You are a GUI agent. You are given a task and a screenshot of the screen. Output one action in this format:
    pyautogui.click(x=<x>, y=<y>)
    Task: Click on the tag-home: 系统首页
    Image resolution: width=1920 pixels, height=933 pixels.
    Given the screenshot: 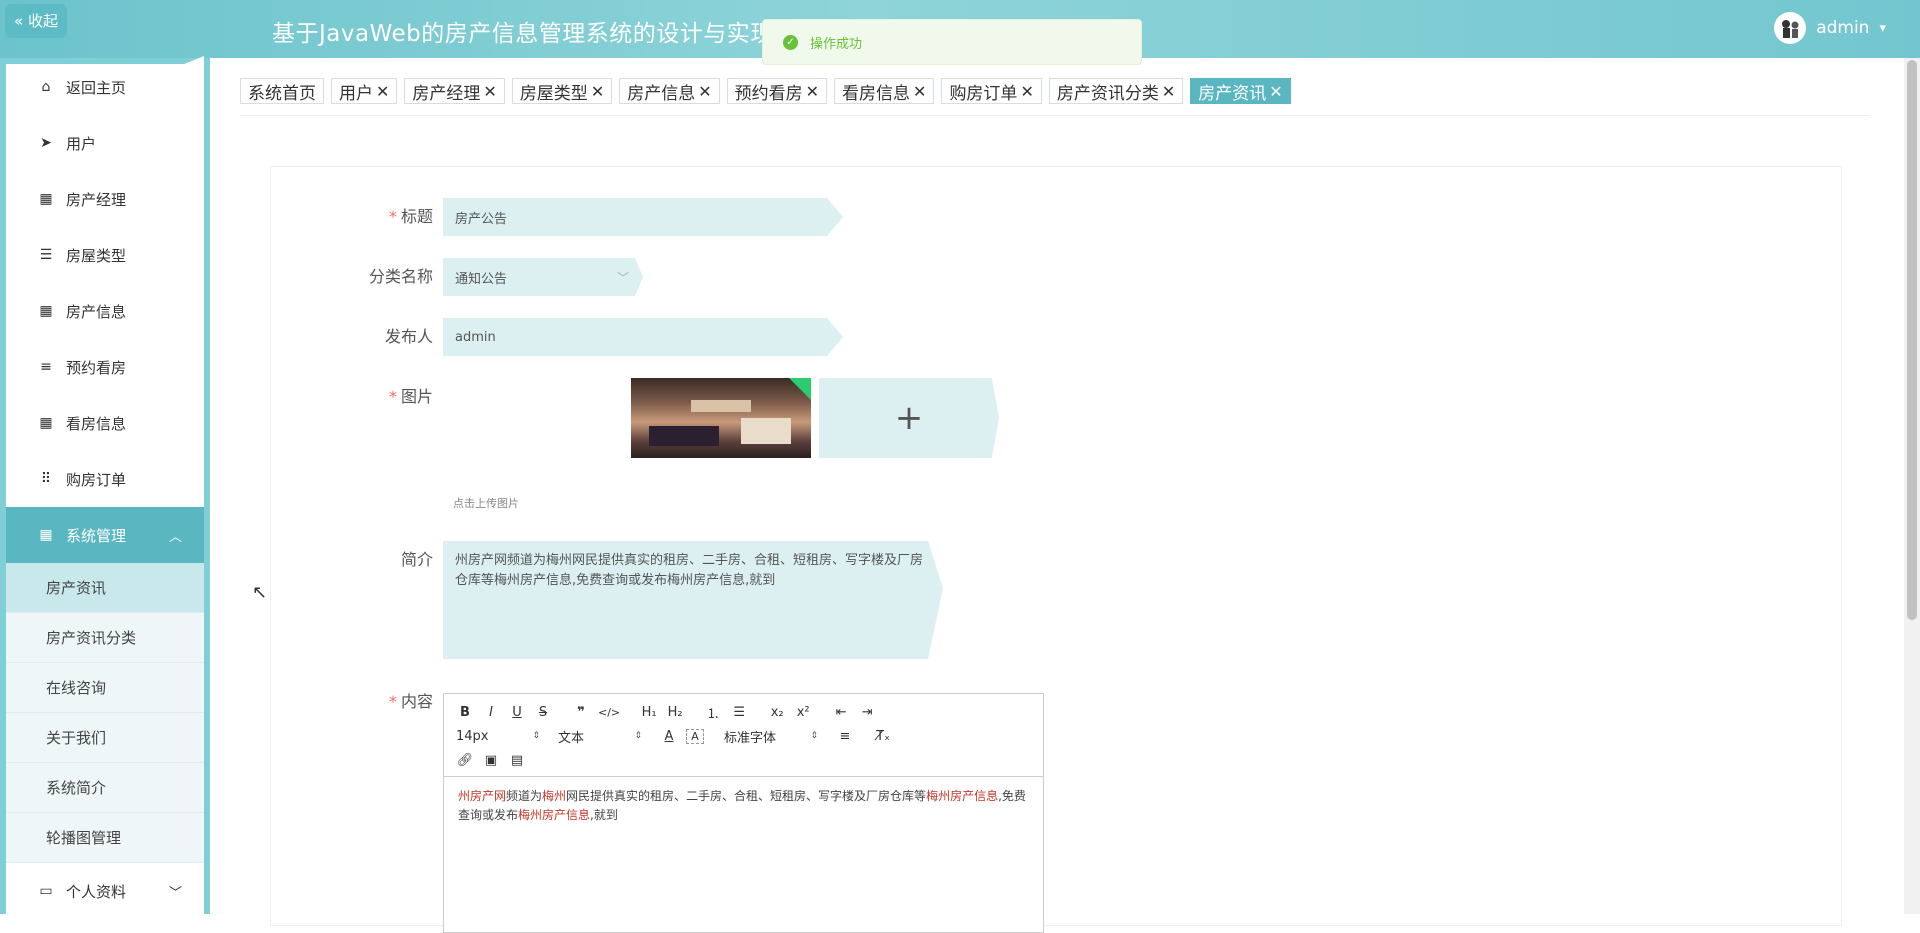 What is the action you would take?
    pyautogui.click(x=282, y=91)
    